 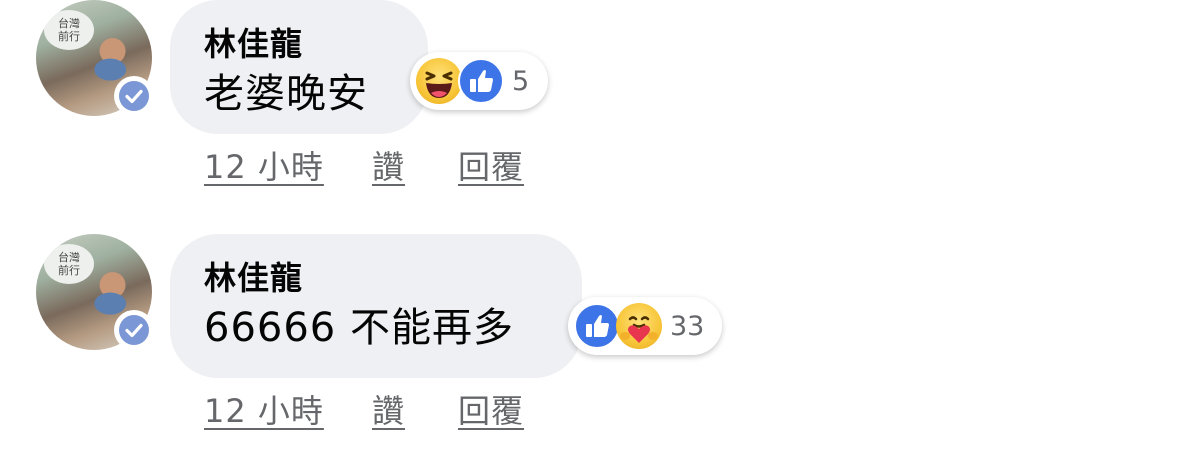 I want to click on reaction-summary: 33, so click(x=645, y=326).